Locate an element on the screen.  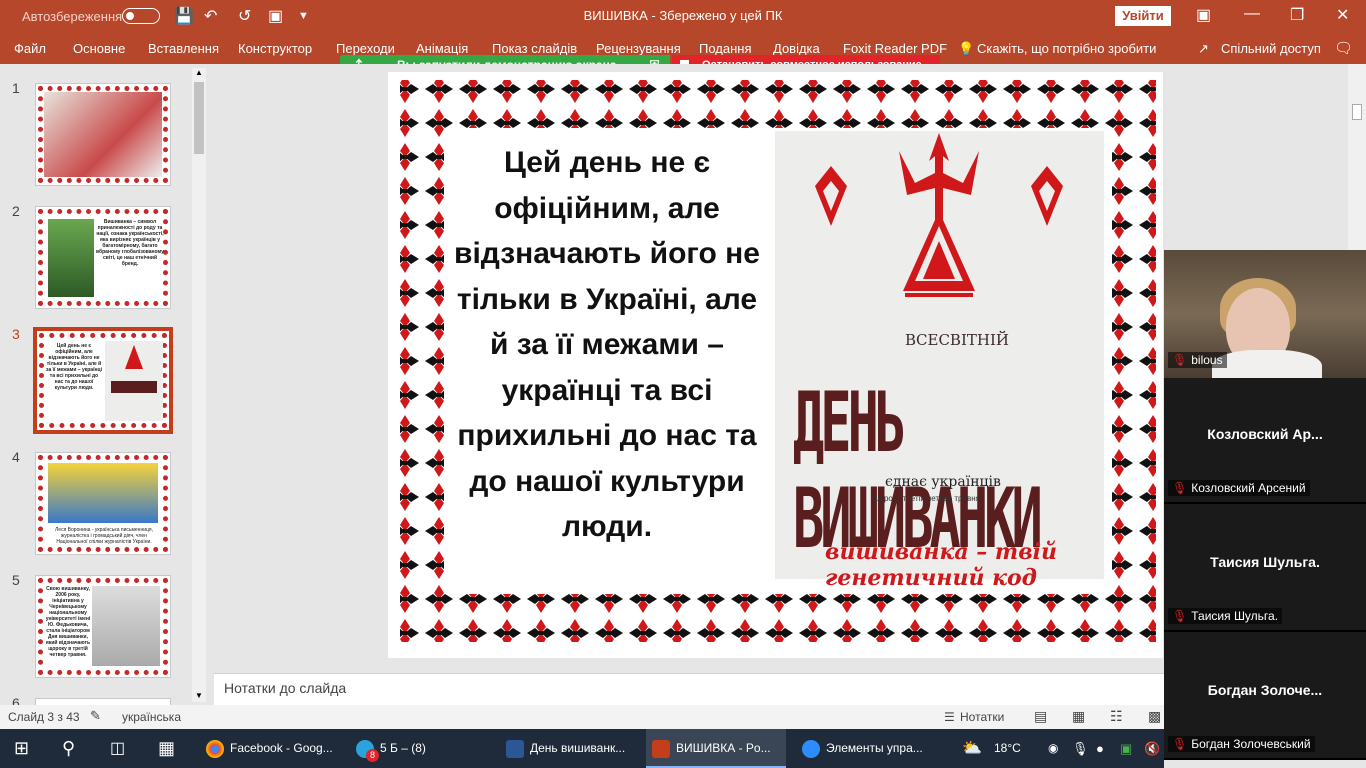
tell-me-search: Скажіть, що потрібно зробити is located at coordinates (1066, 48).